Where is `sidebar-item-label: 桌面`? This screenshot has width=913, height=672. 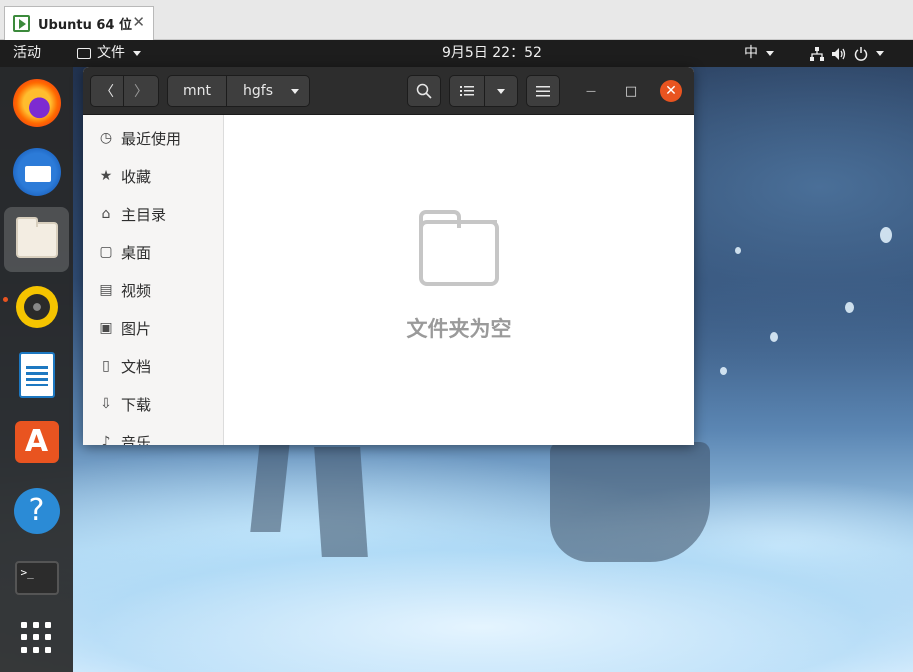
sidebar-item-label: 桌面 is located at coordinates (136, 252).